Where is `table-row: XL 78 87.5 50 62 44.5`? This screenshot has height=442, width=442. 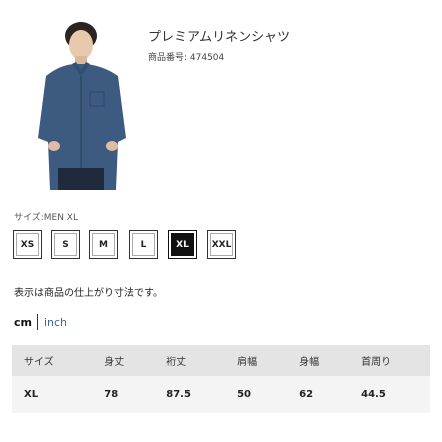
table-row: XL 78 87.5 50 62 44.5 is located at coordinates (221, 394).